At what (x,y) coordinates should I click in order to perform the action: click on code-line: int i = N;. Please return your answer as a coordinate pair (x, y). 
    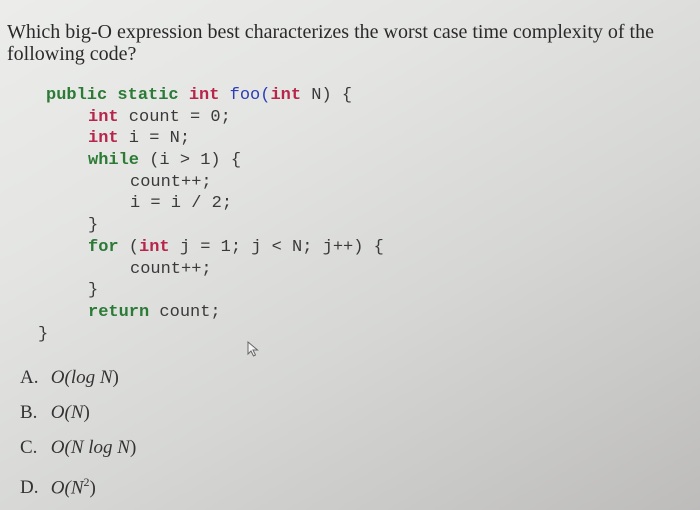
    Looking at the image, I should click on (139, 139).